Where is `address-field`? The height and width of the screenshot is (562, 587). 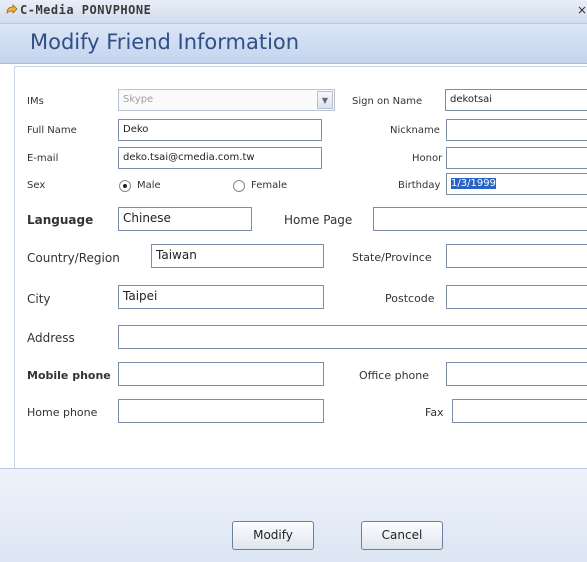 address-field is located at coordinates (352, 337).